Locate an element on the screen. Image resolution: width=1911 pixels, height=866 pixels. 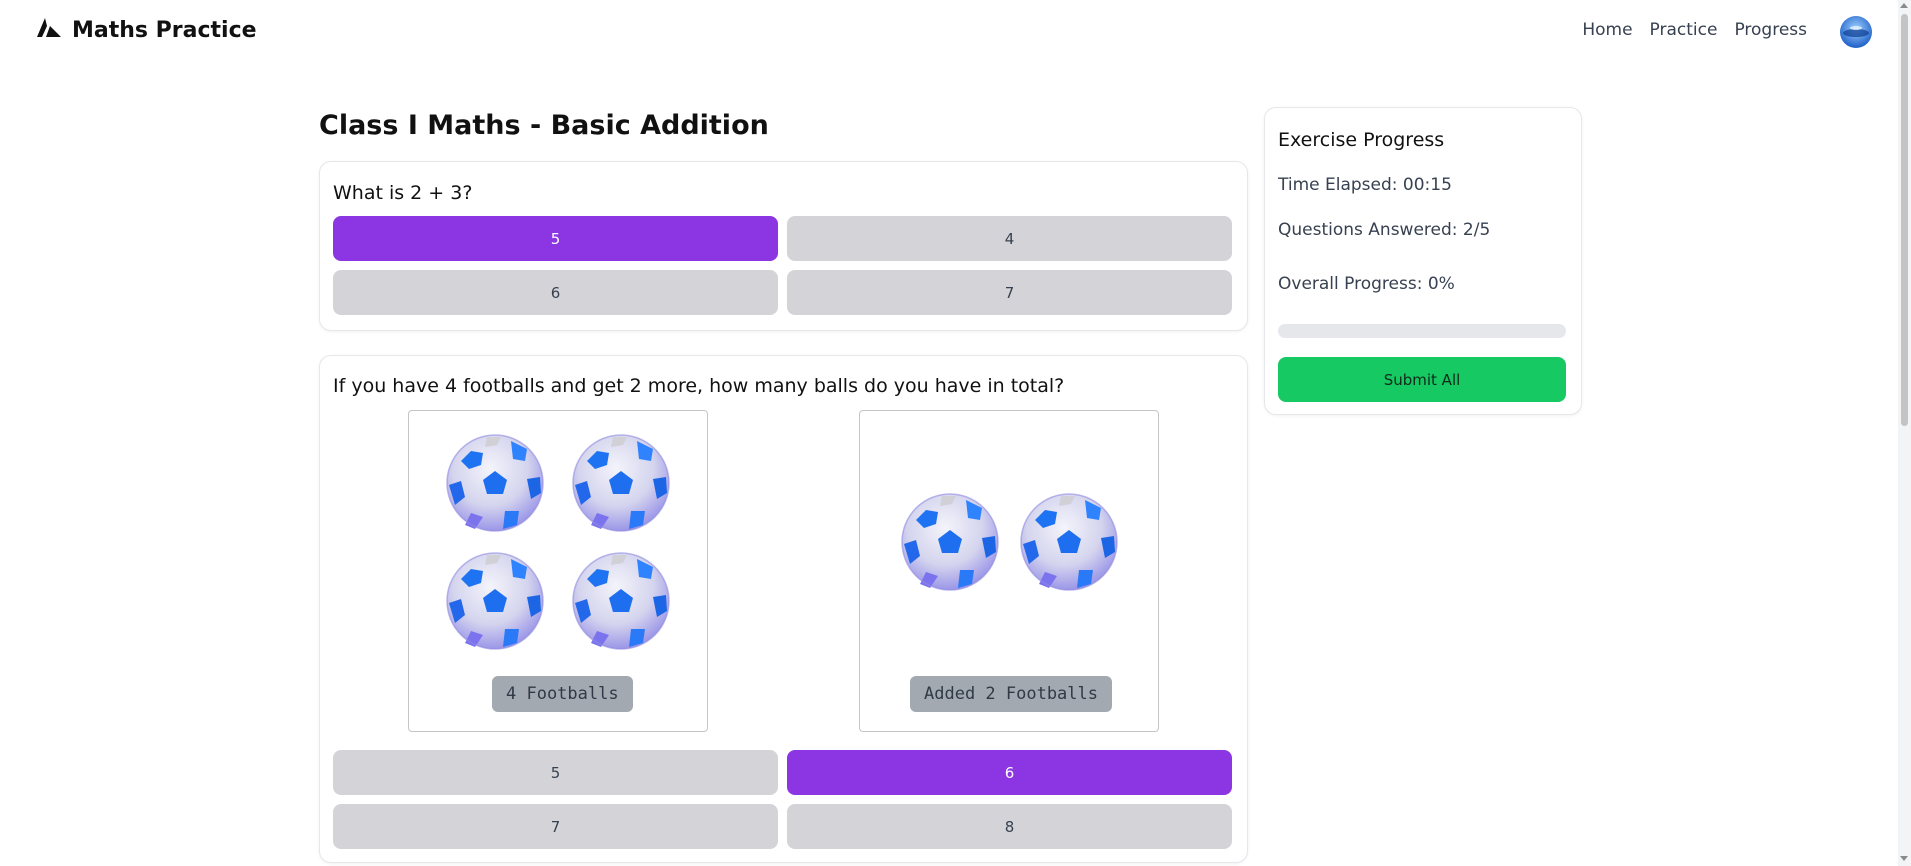
overall-progress: Overall Progress: 0% is located at coordinates (1366, 284).